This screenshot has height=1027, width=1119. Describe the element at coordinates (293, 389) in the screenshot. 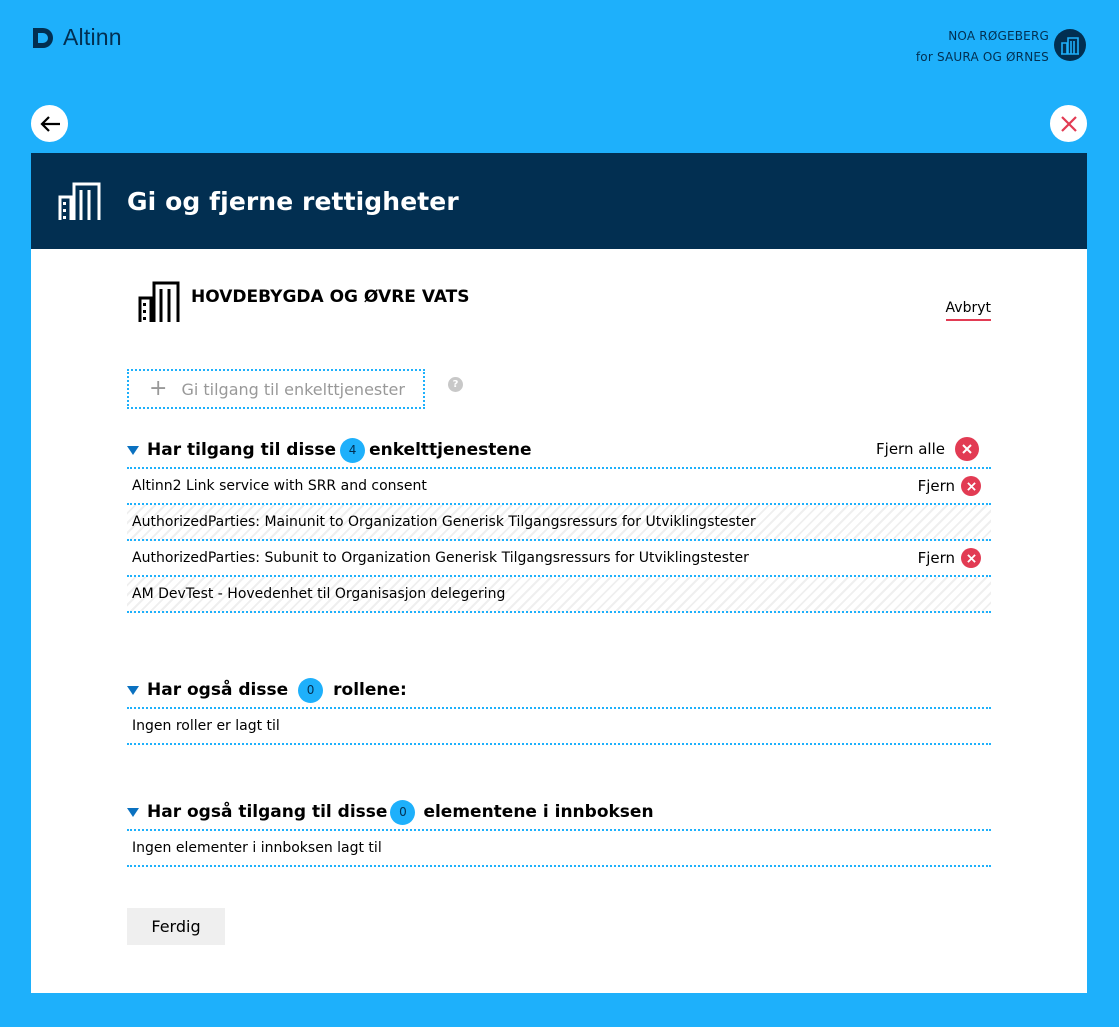

I see `add-service-access-label: Gi tilgang til enkelttjenester` at that location.